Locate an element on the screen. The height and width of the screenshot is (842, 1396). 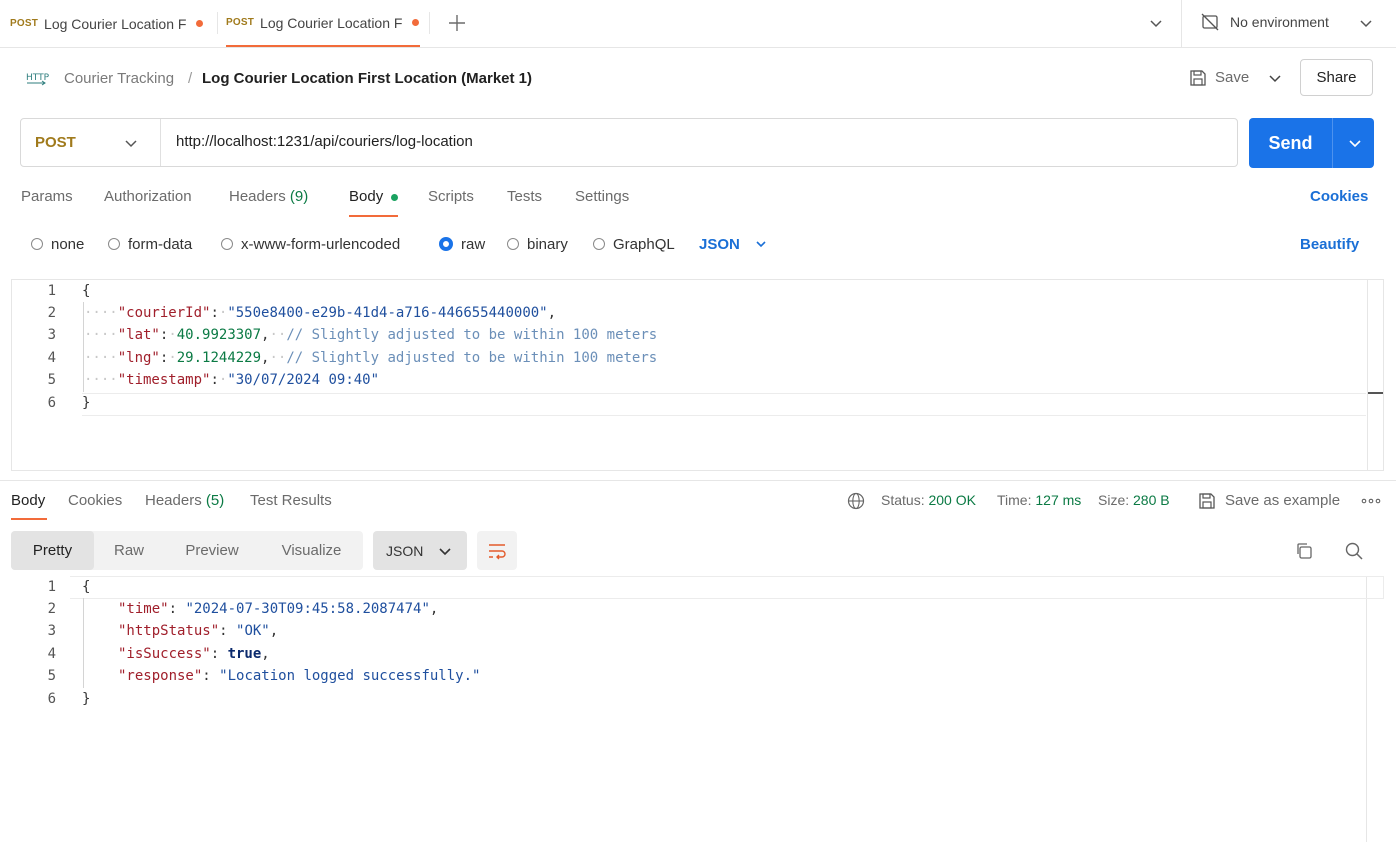
response-size: Size: 280 B is located at coordinates (1134, 500).